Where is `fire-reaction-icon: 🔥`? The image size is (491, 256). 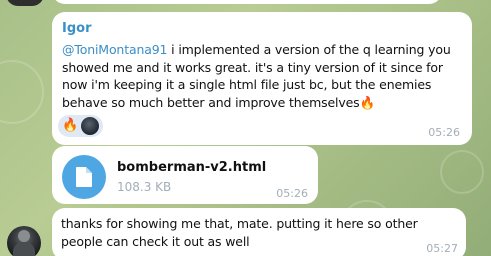
fire-reaction-icon: 🔥 is located at coordinates (70, 126).